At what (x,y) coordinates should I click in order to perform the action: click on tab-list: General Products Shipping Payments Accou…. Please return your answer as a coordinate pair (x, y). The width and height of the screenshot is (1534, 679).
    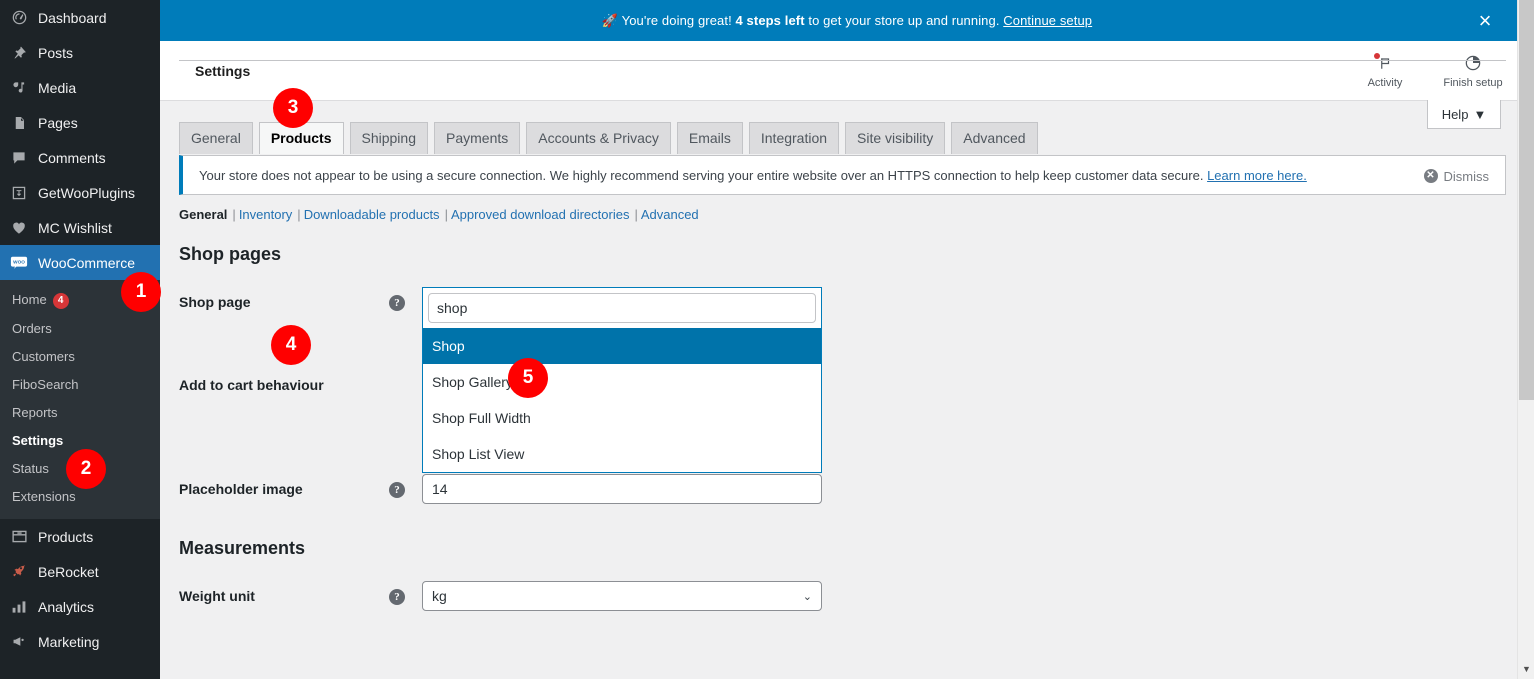
    Looking at the image, I should click on (856, 138).